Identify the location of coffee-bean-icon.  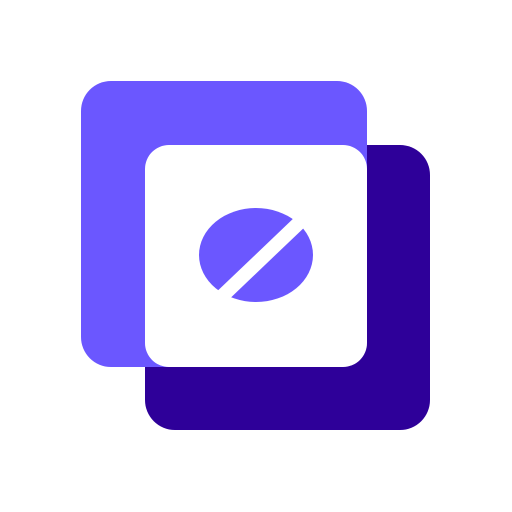
(256, 258).